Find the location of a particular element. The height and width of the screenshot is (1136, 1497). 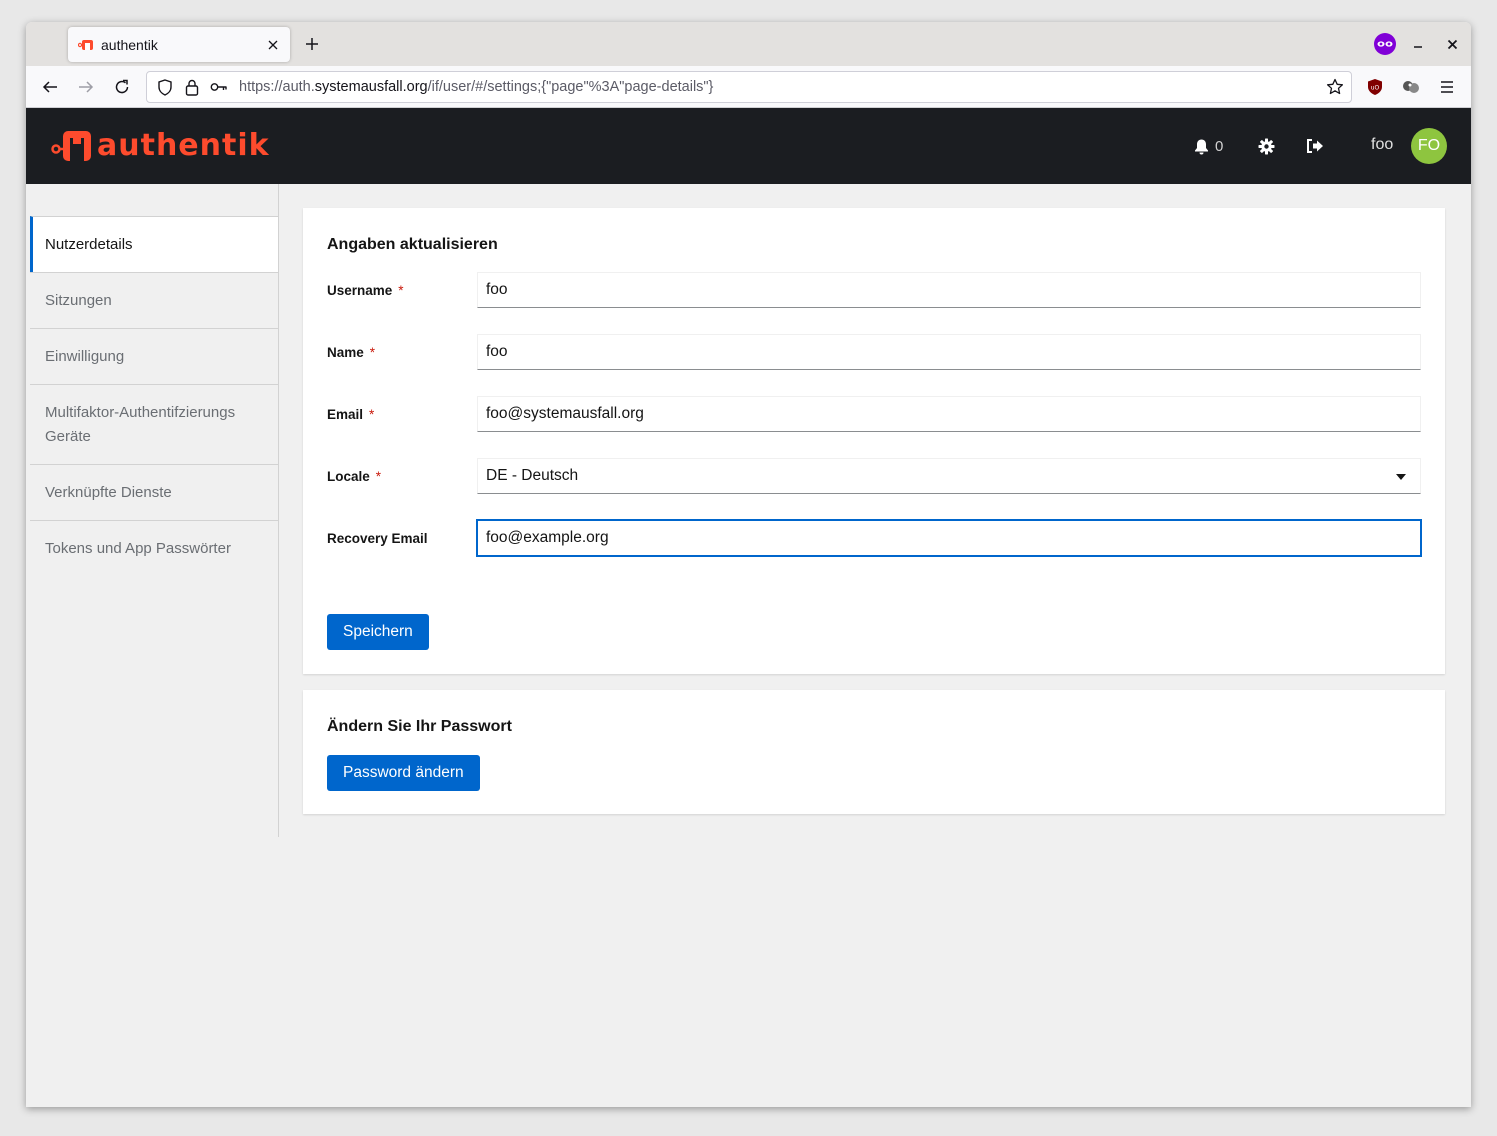

tab-strip: authentik is located at coordinates (748, 44).